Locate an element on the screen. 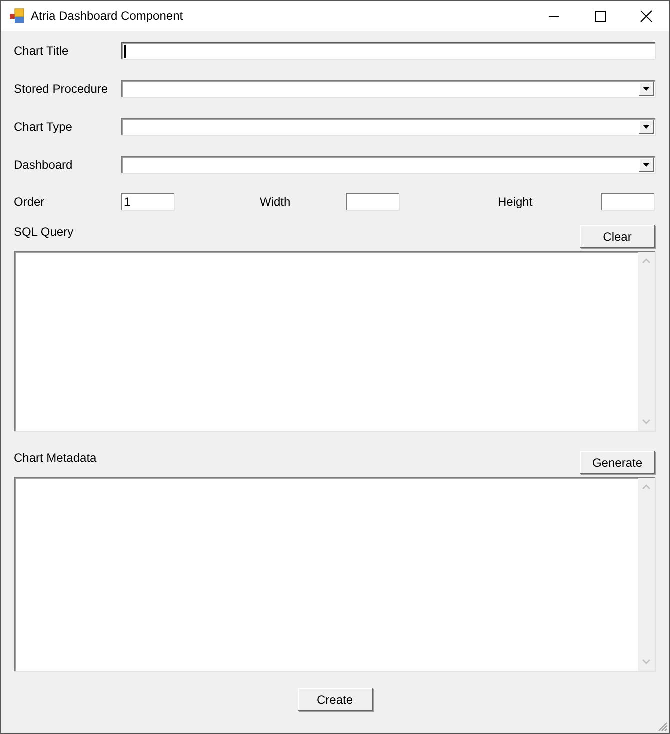 The image size is (670, 734). field-label: Width is located at coordinates (276, 202).